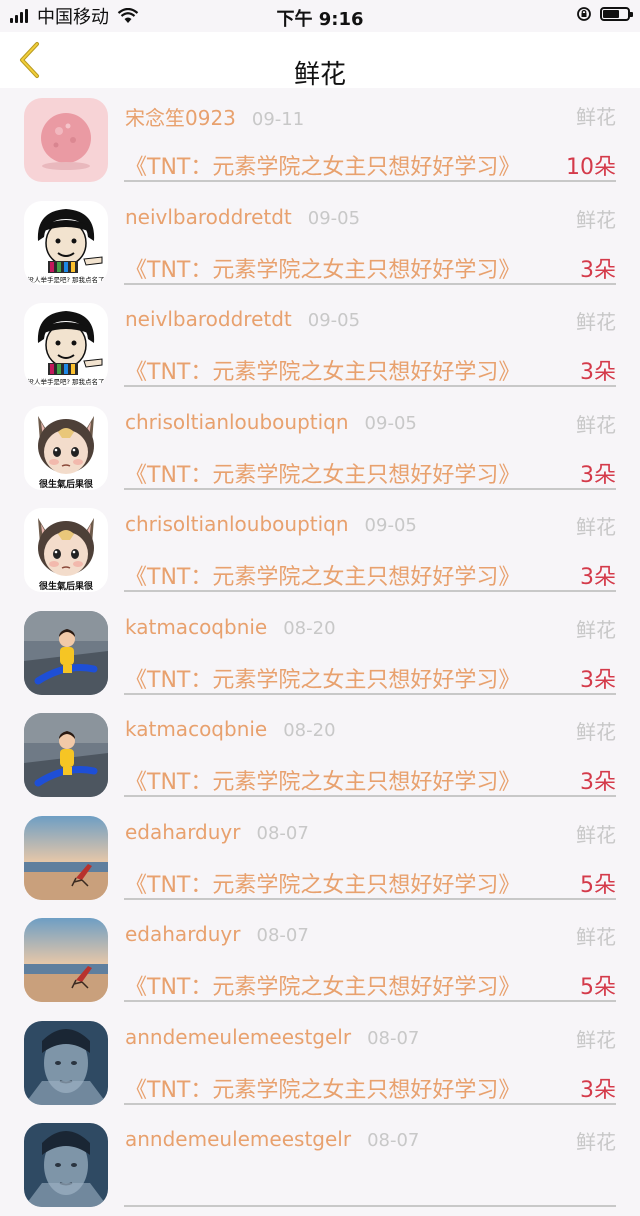 Image resolution: width=640 pixels, height=1216 pixels. I want to click on list-item: anndemeulemeestgelr 08-07 鲜花, so click(320, 1164).